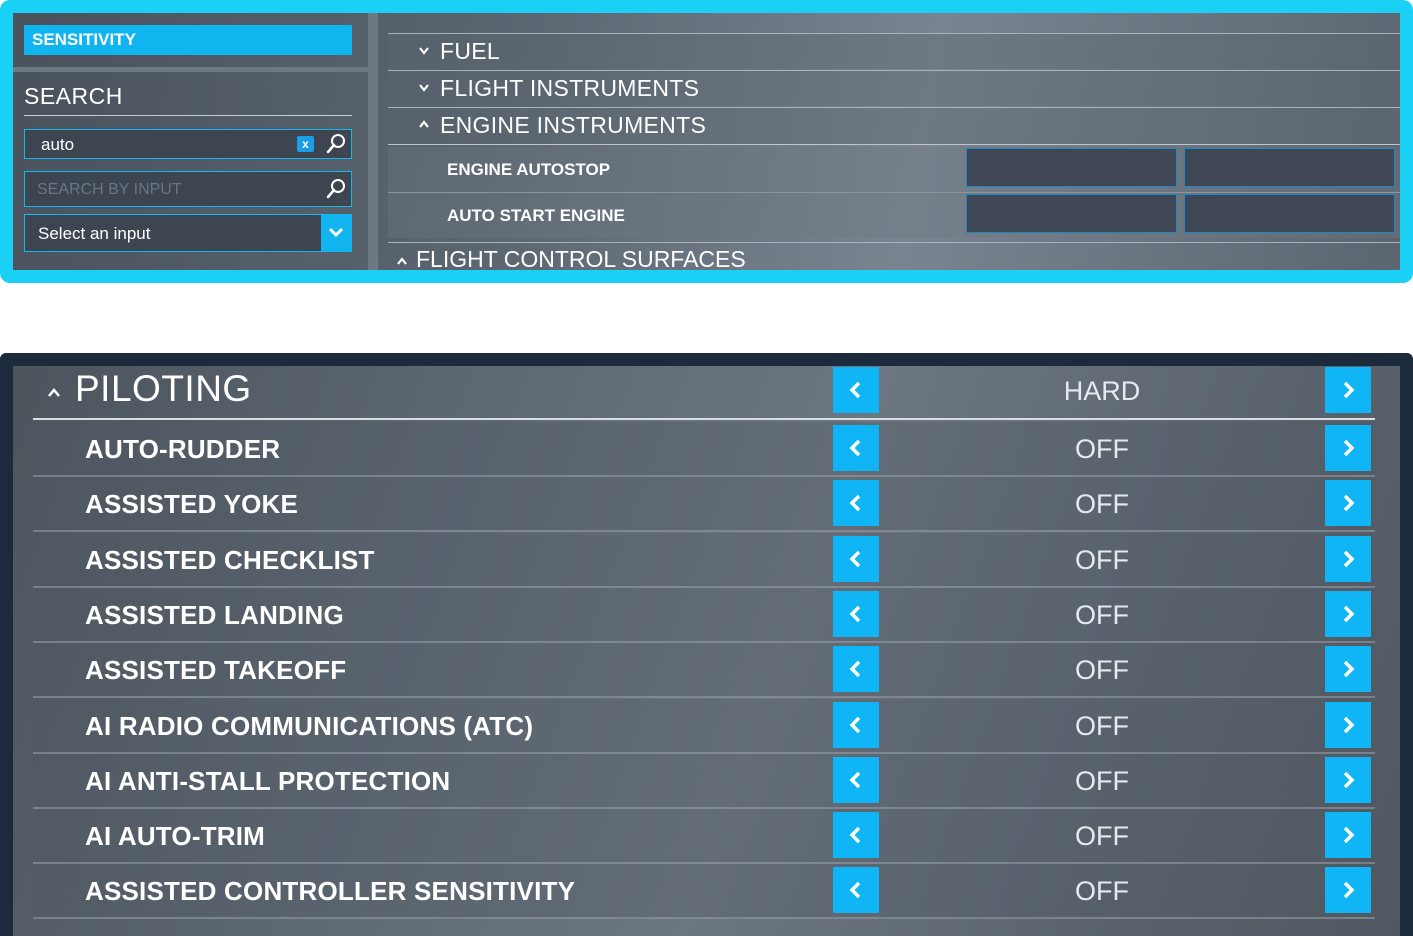 This screenshot has height=936, width=1413. What do you see at coordinates (894, 88) in the screenshot?
I see `category-flight-instruments: FLIGHT INSTRUMENTS` at bounding box center [894, 88].